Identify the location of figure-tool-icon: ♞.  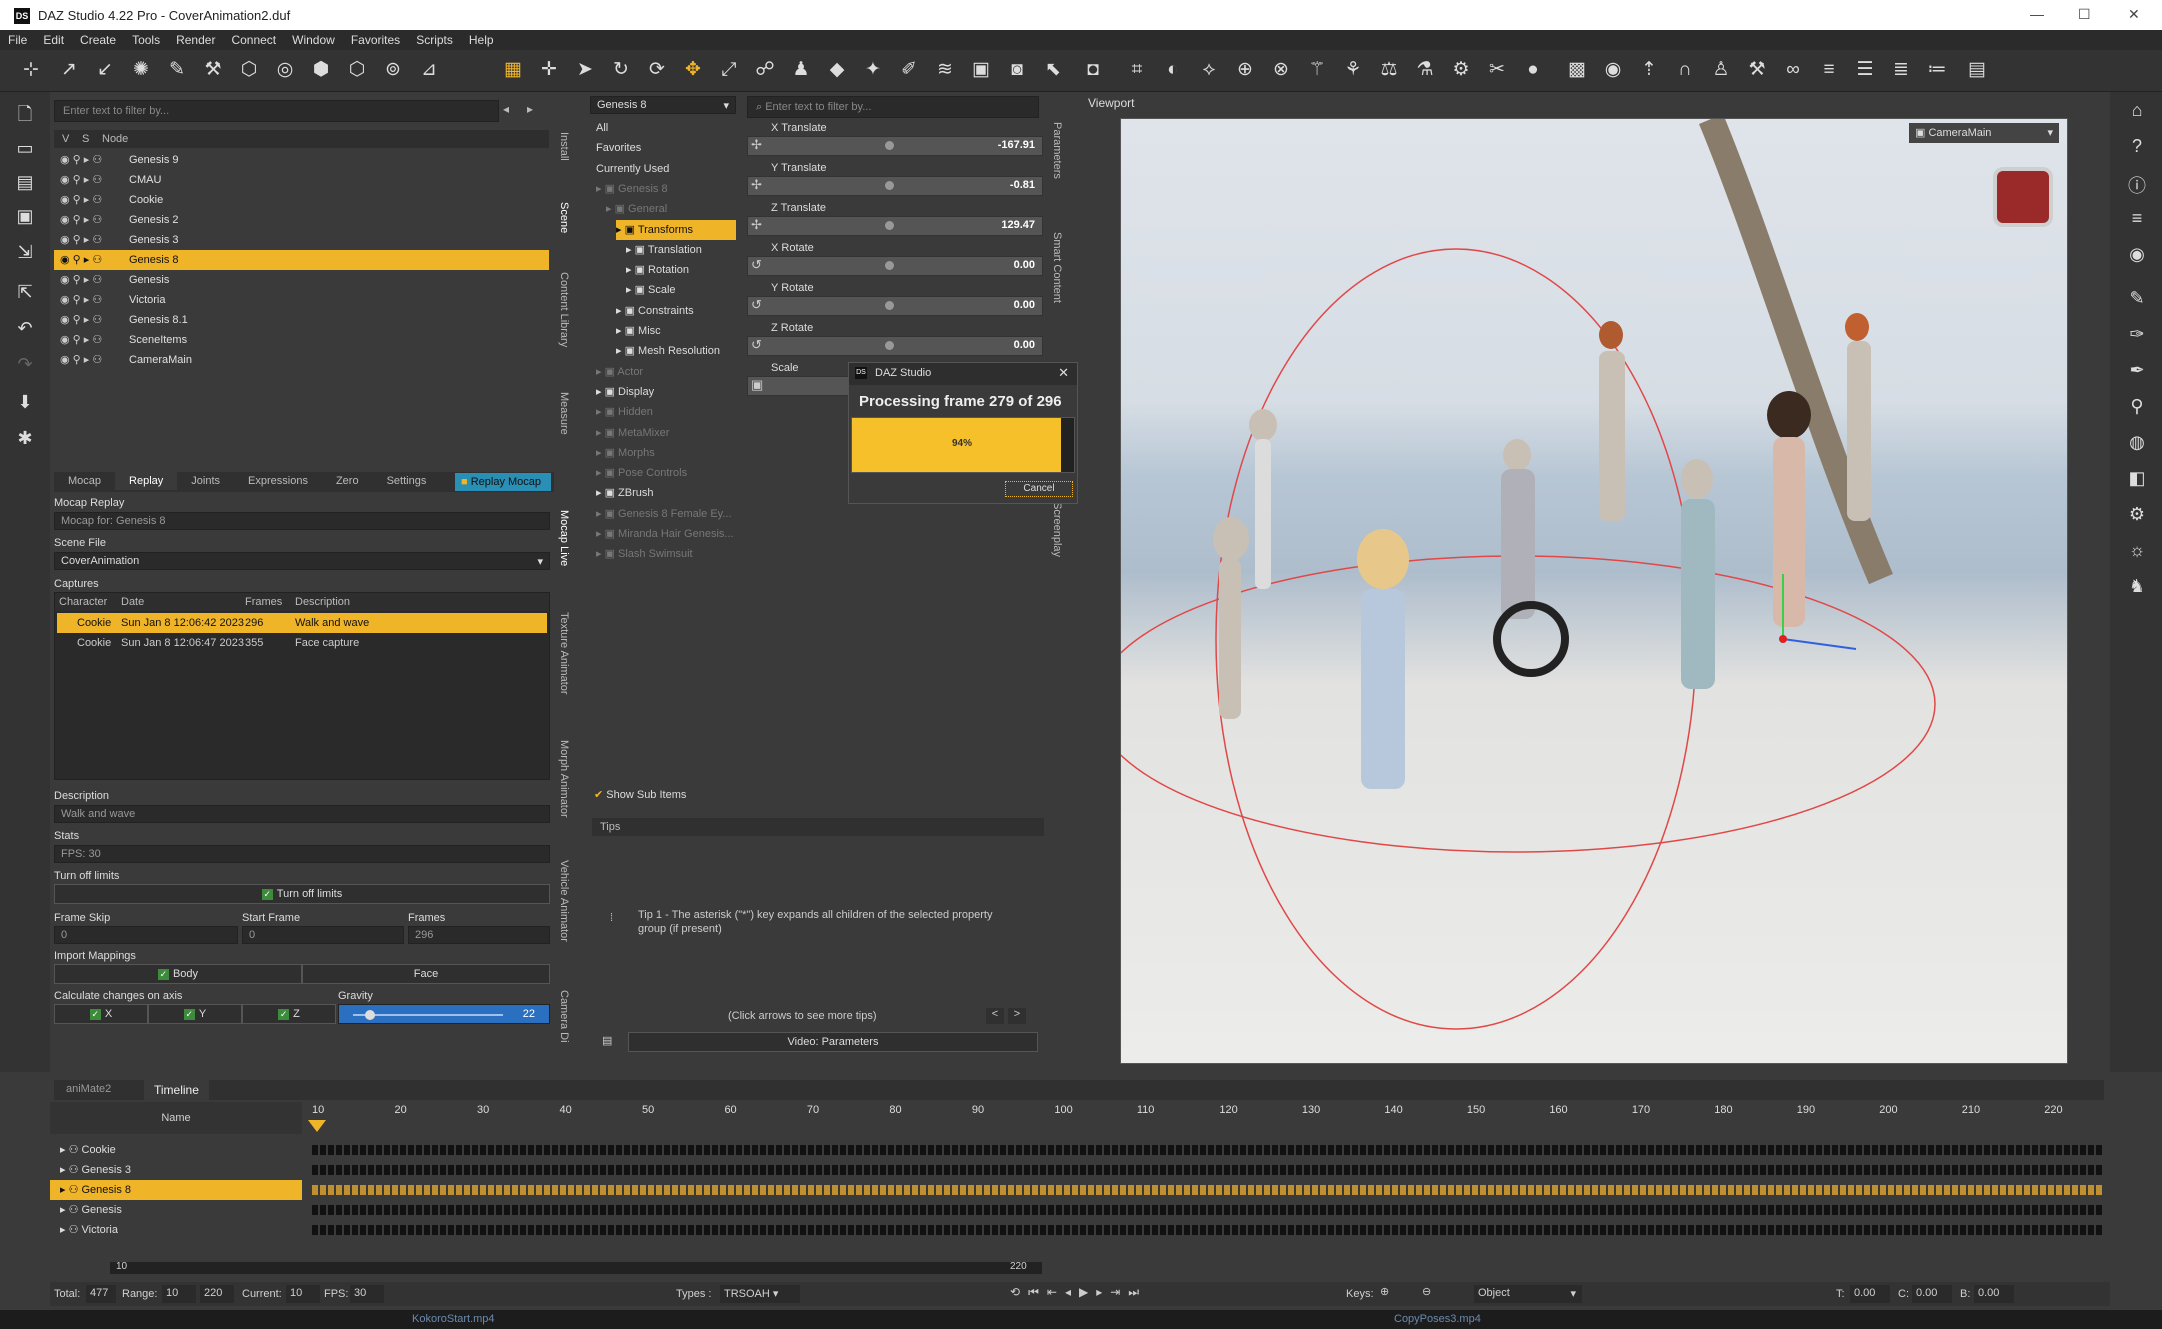
(2137, 589).